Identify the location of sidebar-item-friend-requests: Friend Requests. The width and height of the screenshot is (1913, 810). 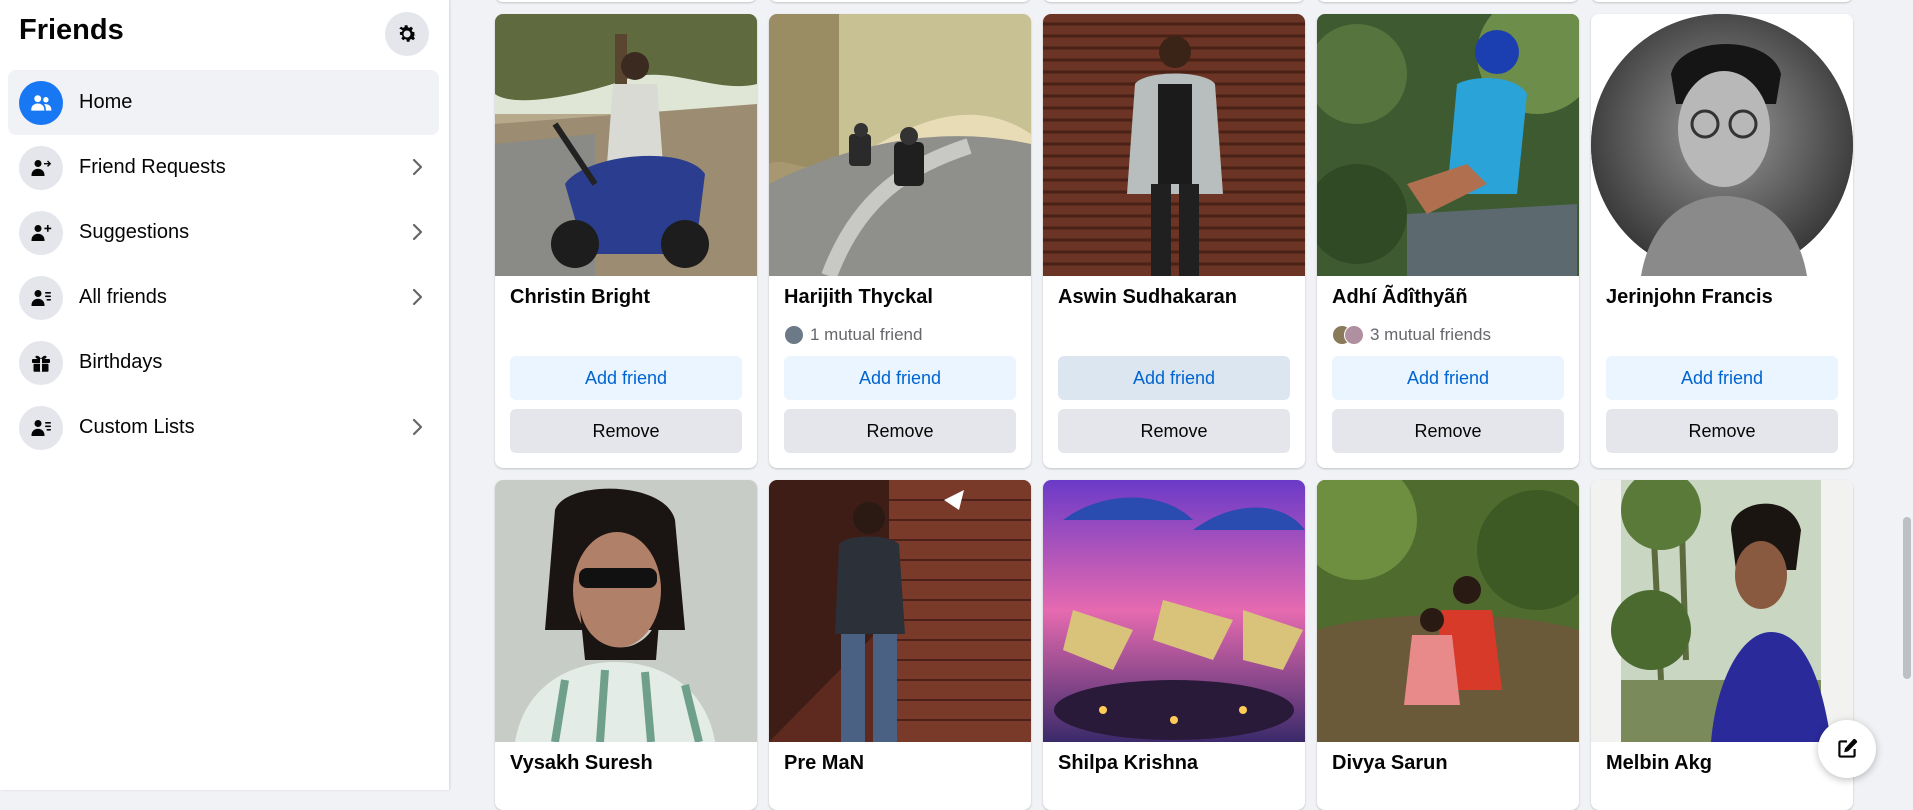
(223, 167).